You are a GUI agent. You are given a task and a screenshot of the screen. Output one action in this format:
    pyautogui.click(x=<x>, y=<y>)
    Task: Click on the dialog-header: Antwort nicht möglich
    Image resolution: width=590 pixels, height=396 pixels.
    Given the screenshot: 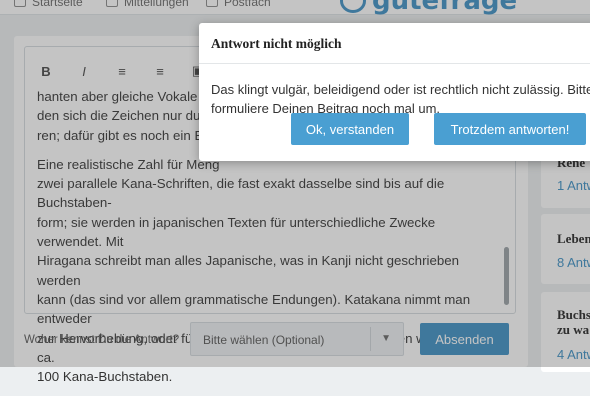 What is the action you would take?
    pyautogui.click(x=394, y=43)
    